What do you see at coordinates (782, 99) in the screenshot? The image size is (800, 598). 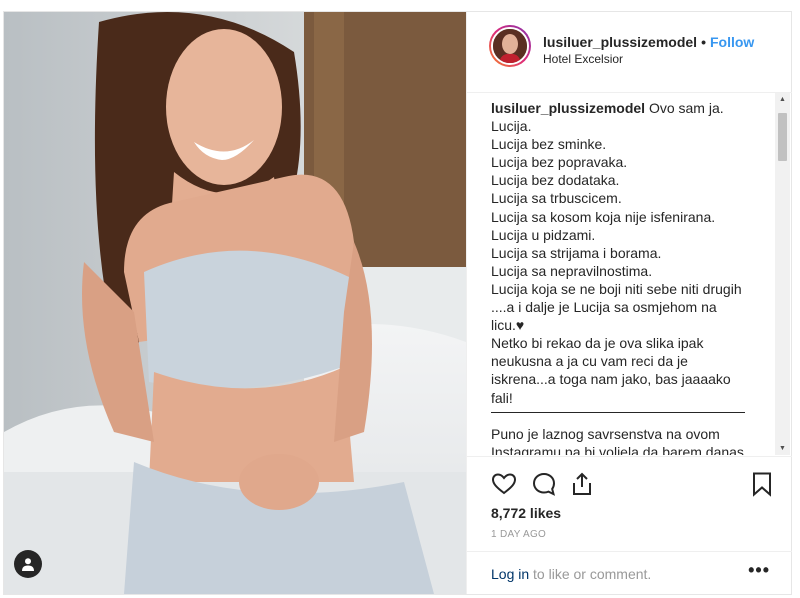 I see `scroll-up-icon: ▲` at bounding box center [782, 99].